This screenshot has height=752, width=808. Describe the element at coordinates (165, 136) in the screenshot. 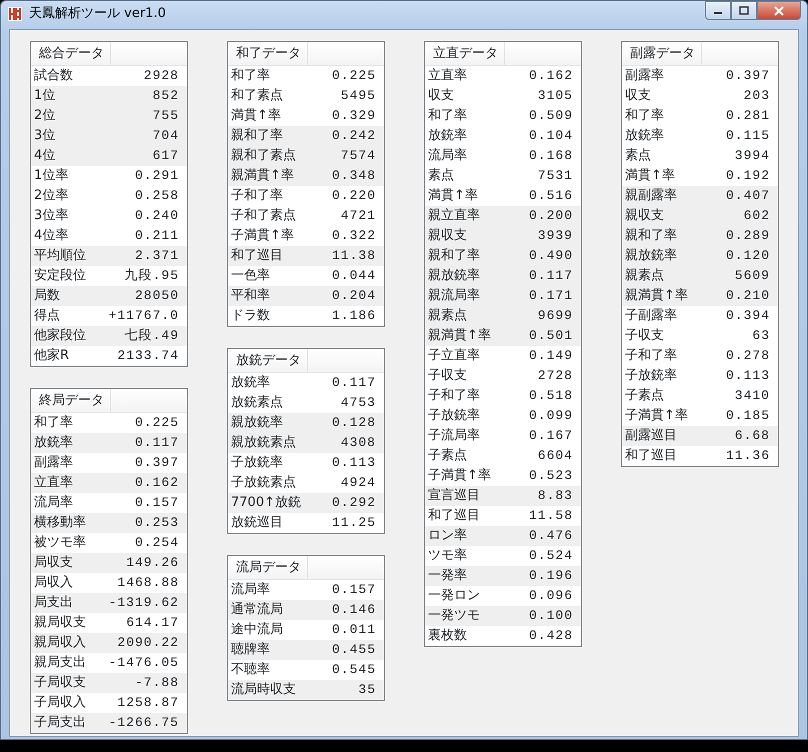

I see `stat-value: 704` at that location.